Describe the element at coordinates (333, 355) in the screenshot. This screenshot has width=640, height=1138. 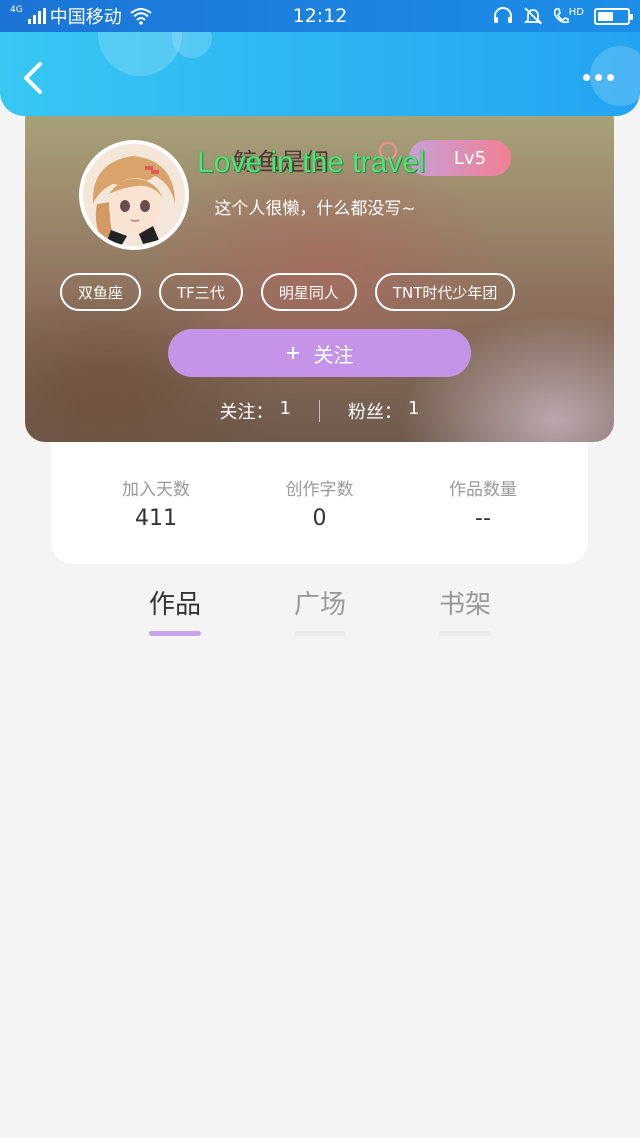
I see `follow-label: 关注` at that location.